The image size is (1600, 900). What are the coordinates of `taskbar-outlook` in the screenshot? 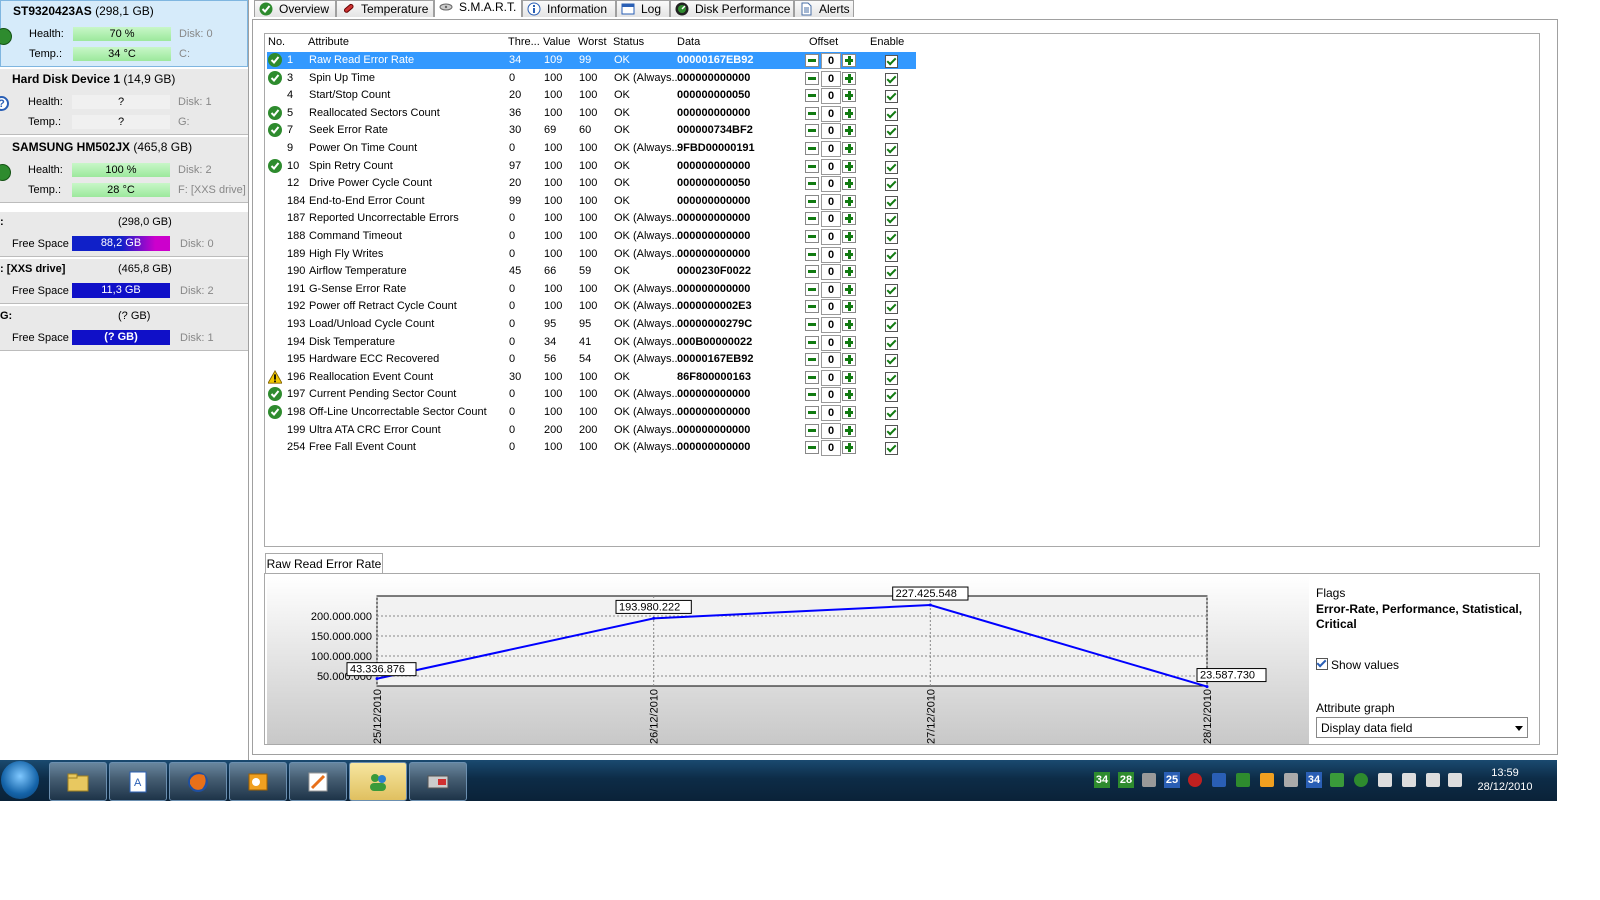 It's located at (258, 781).